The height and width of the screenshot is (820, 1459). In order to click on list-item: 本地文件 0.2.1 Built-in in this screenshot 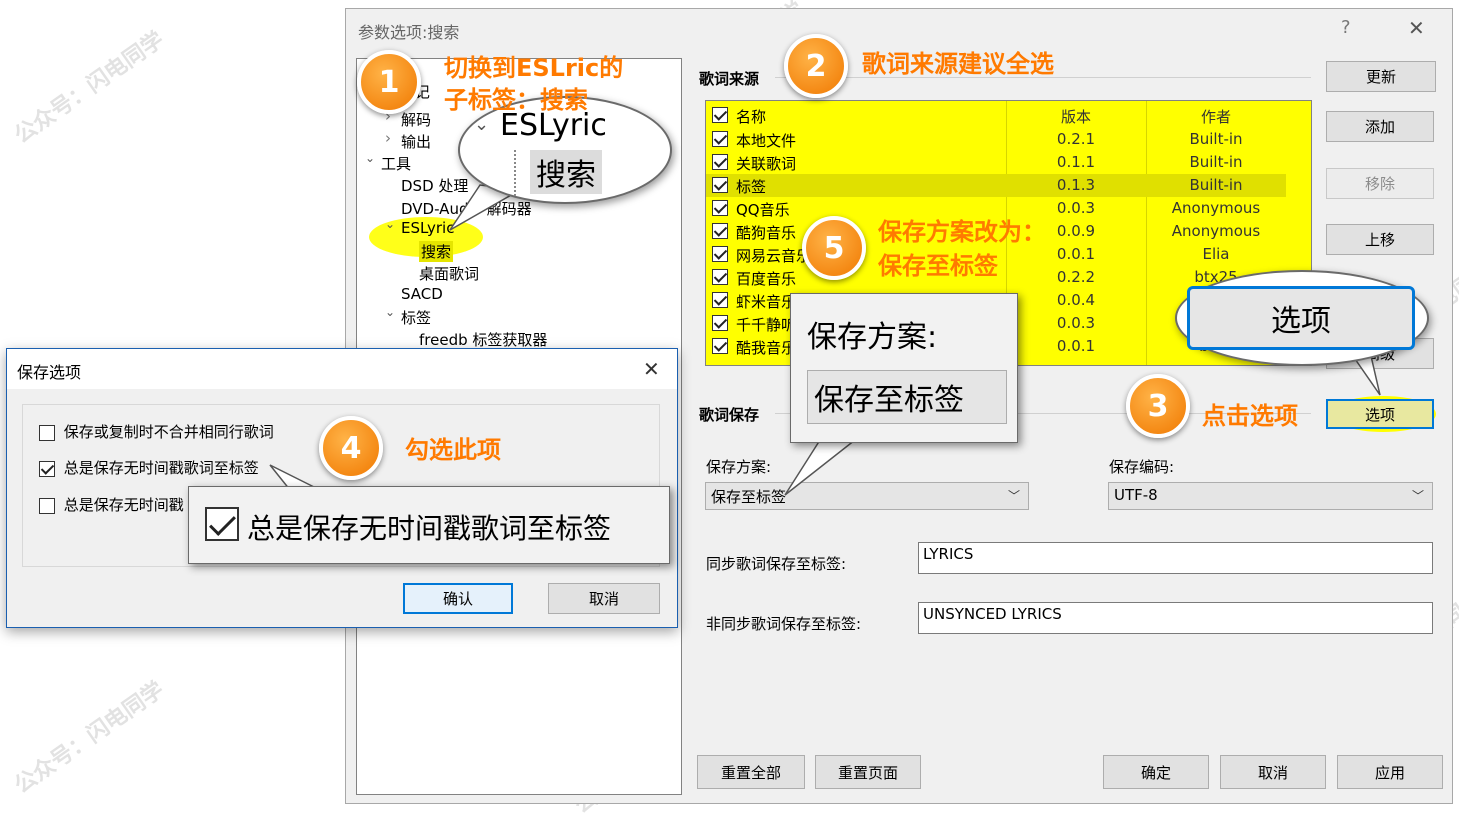, I will do `click(996, 139)`.